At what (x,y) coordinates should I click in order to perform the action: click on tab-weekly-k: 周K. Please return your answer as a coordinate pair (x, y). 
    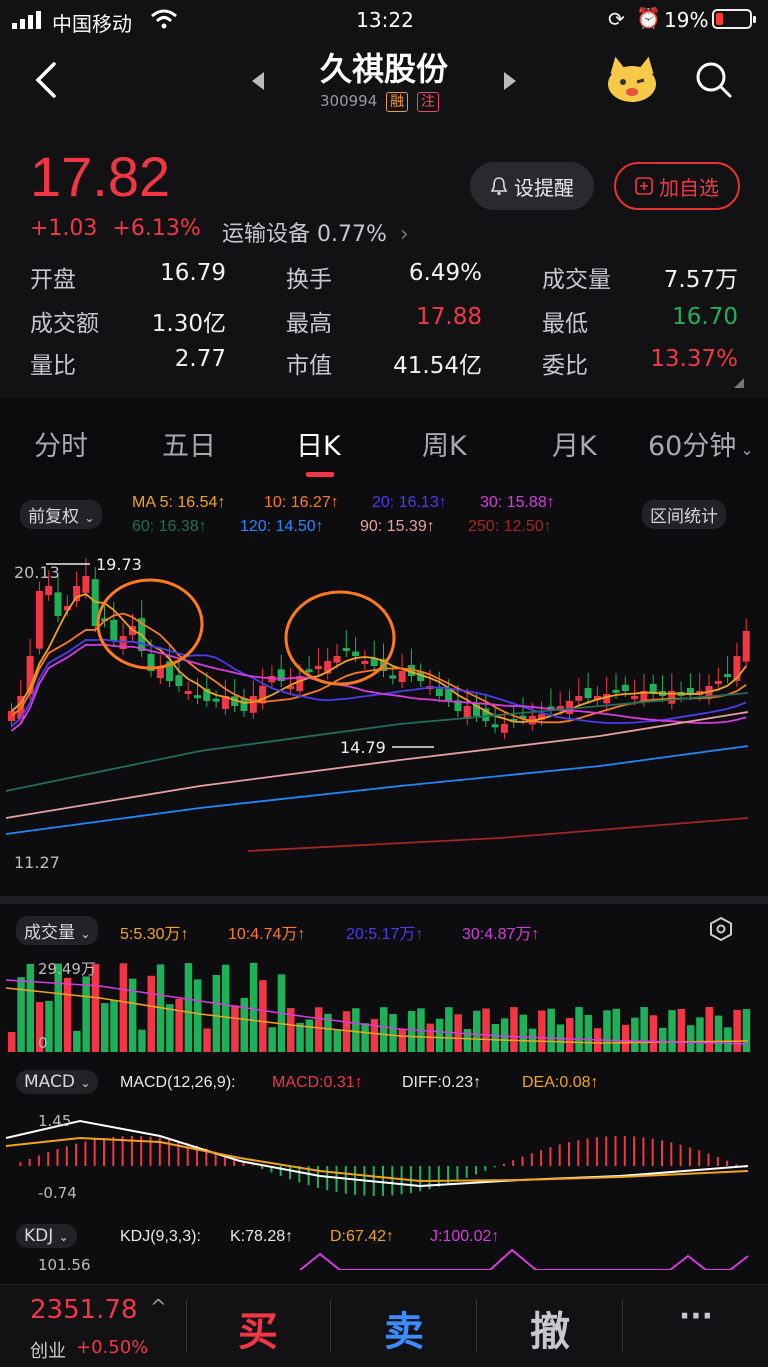
    Looking at the image, I should click on (444, 443).